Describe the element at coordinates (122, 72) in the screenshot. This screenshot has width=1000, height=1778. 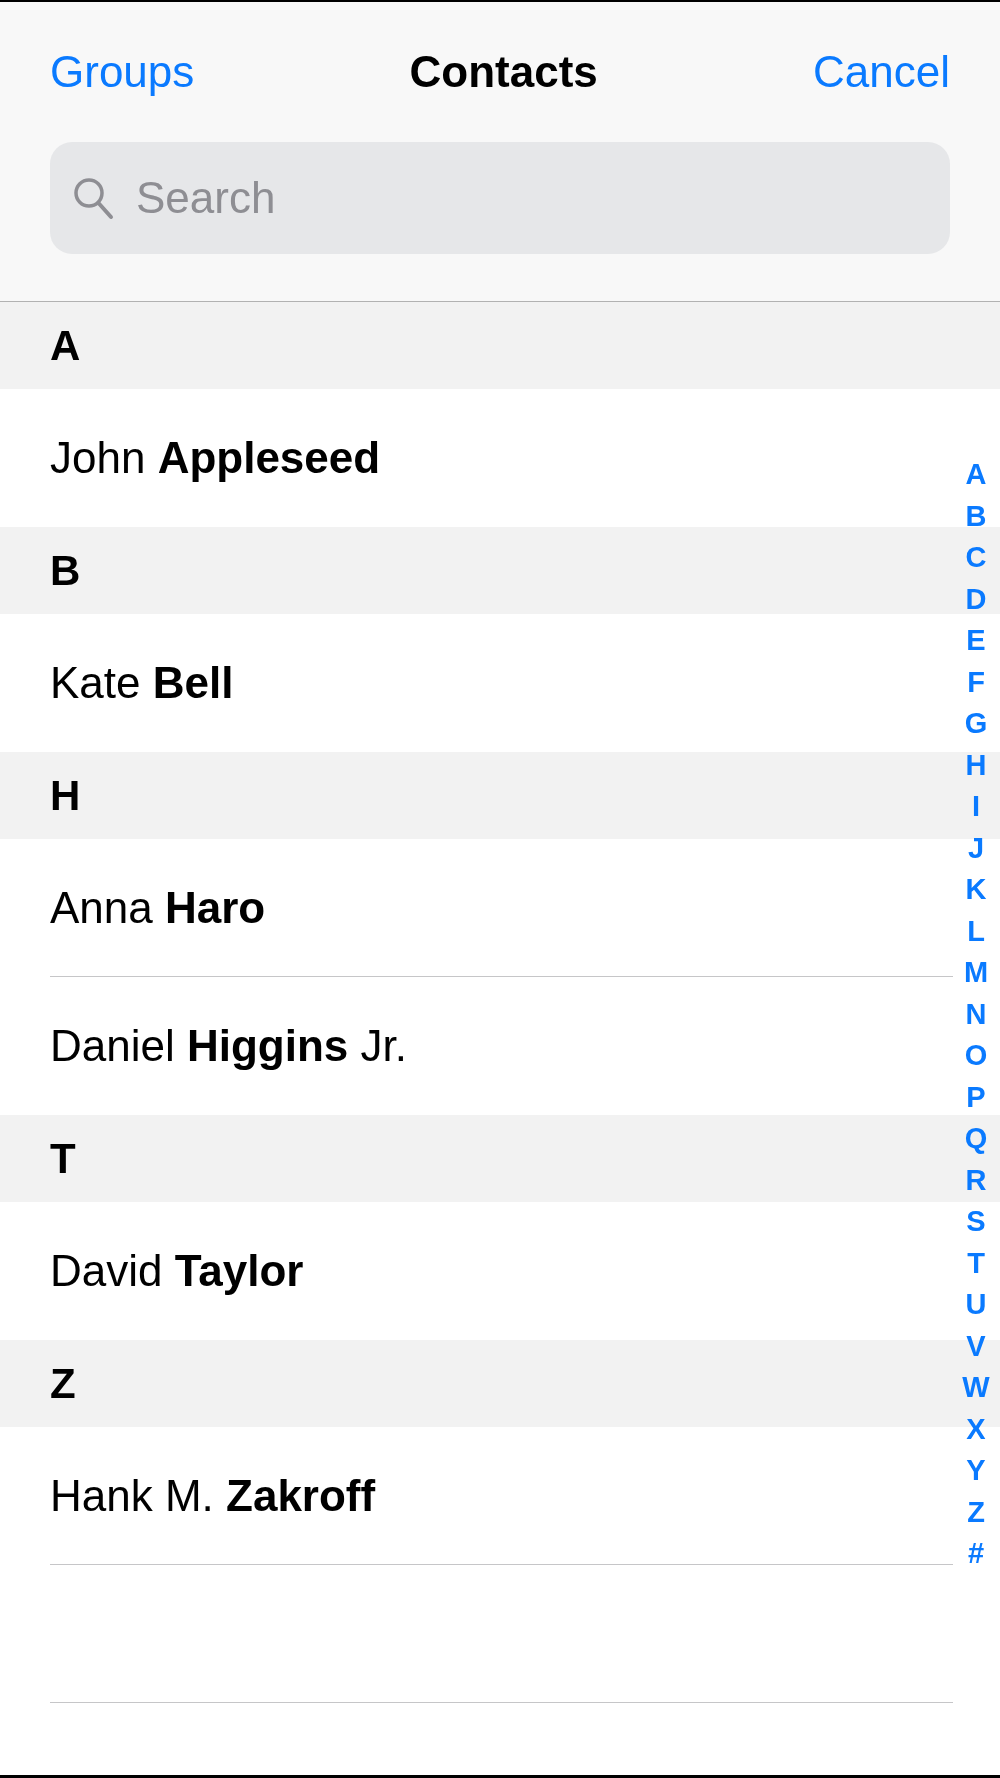
I see `groups-button: Groups` at that location.